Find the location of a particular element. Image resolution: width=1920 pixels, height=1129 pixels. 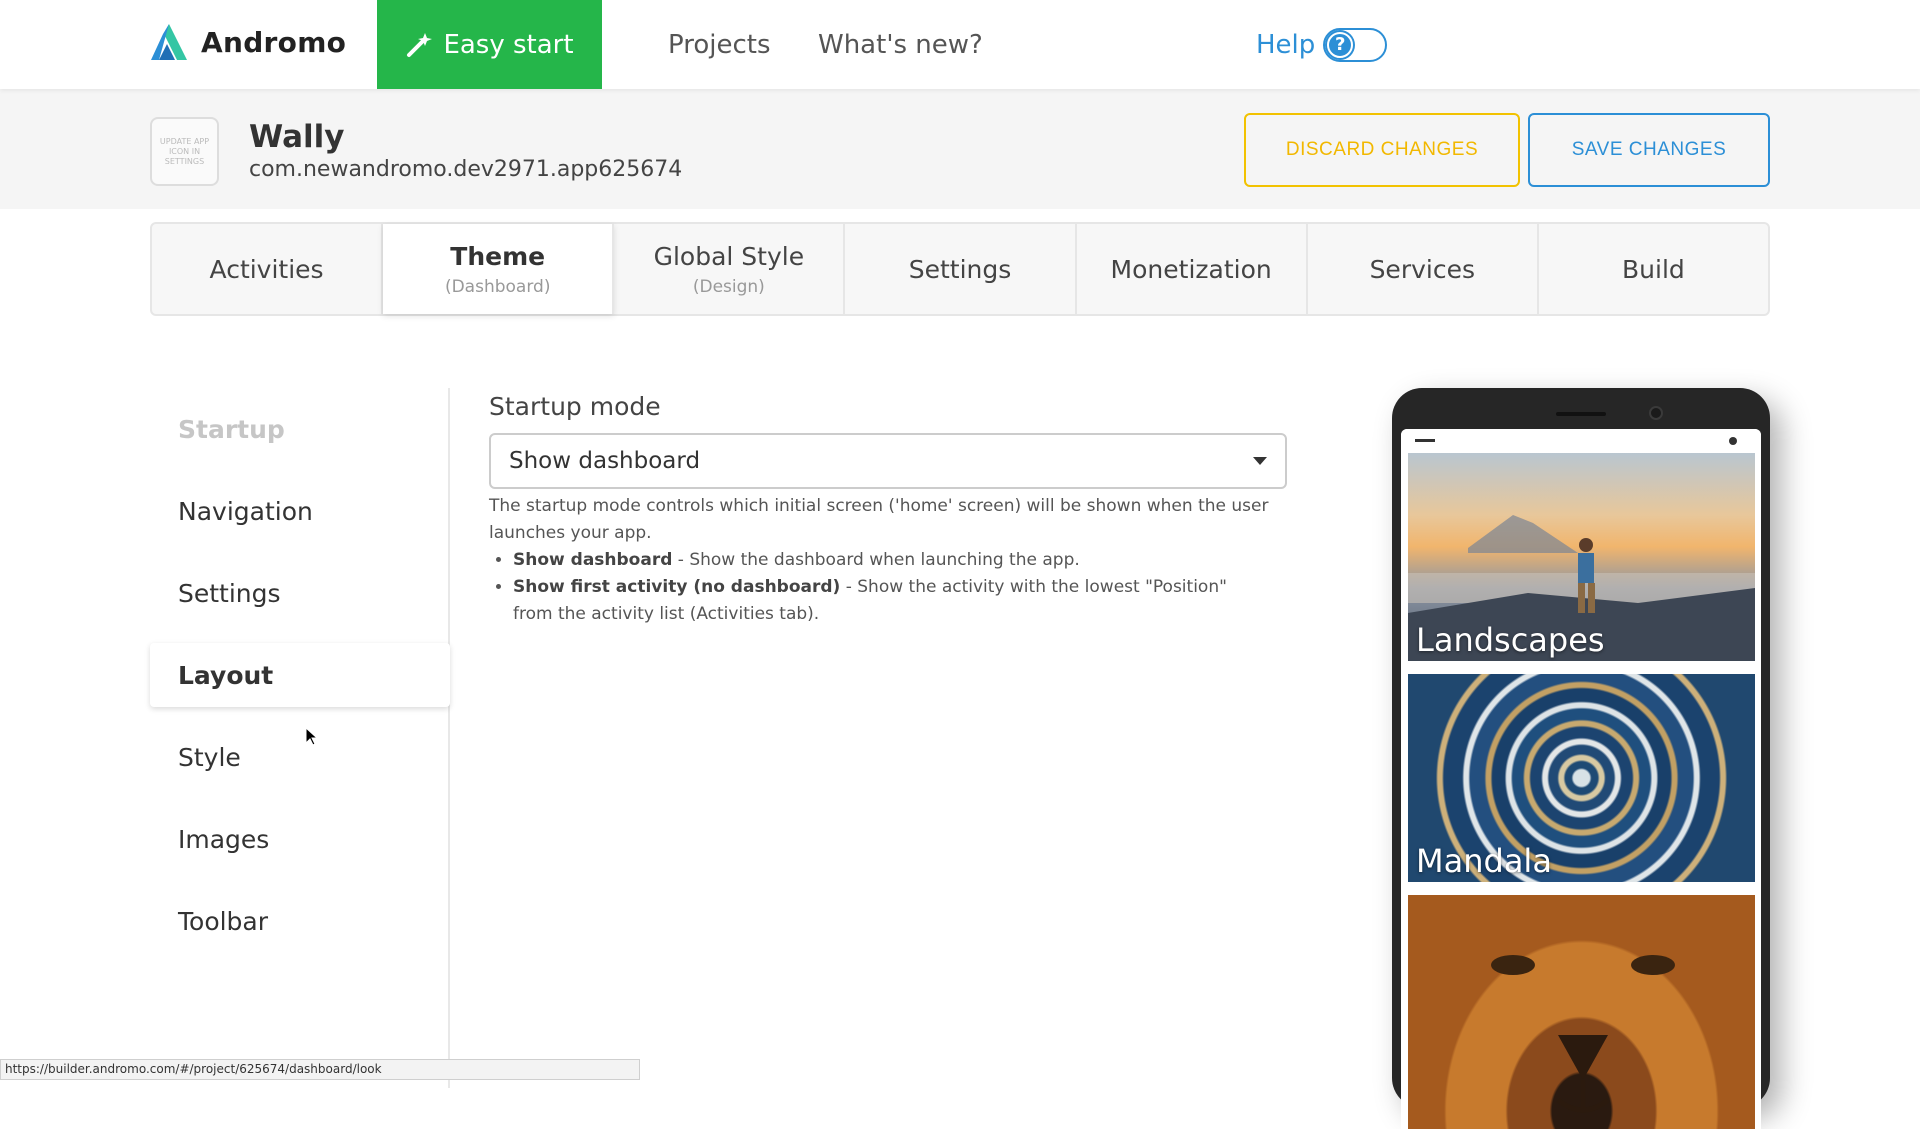

sidebar-item-style: Style is located at coordinates (299, 757).